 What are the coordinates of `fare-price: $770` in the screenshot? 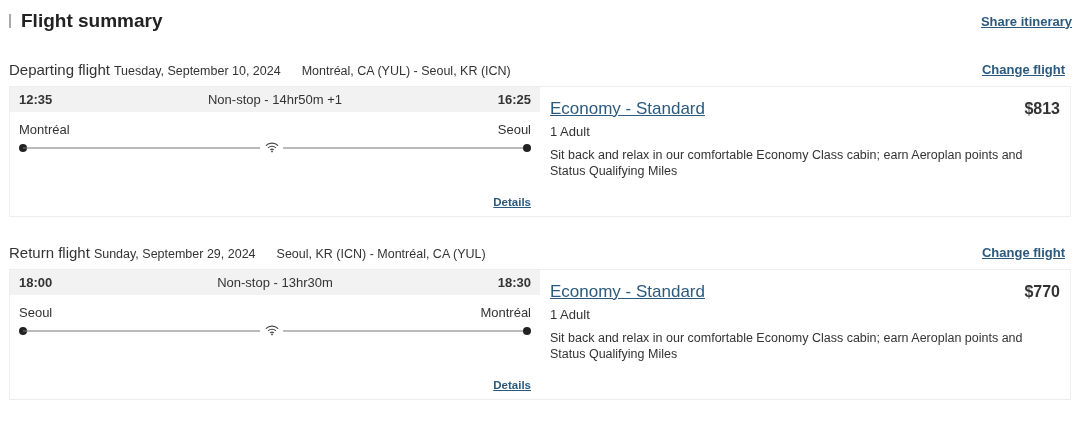 It's located at (1042, 292).